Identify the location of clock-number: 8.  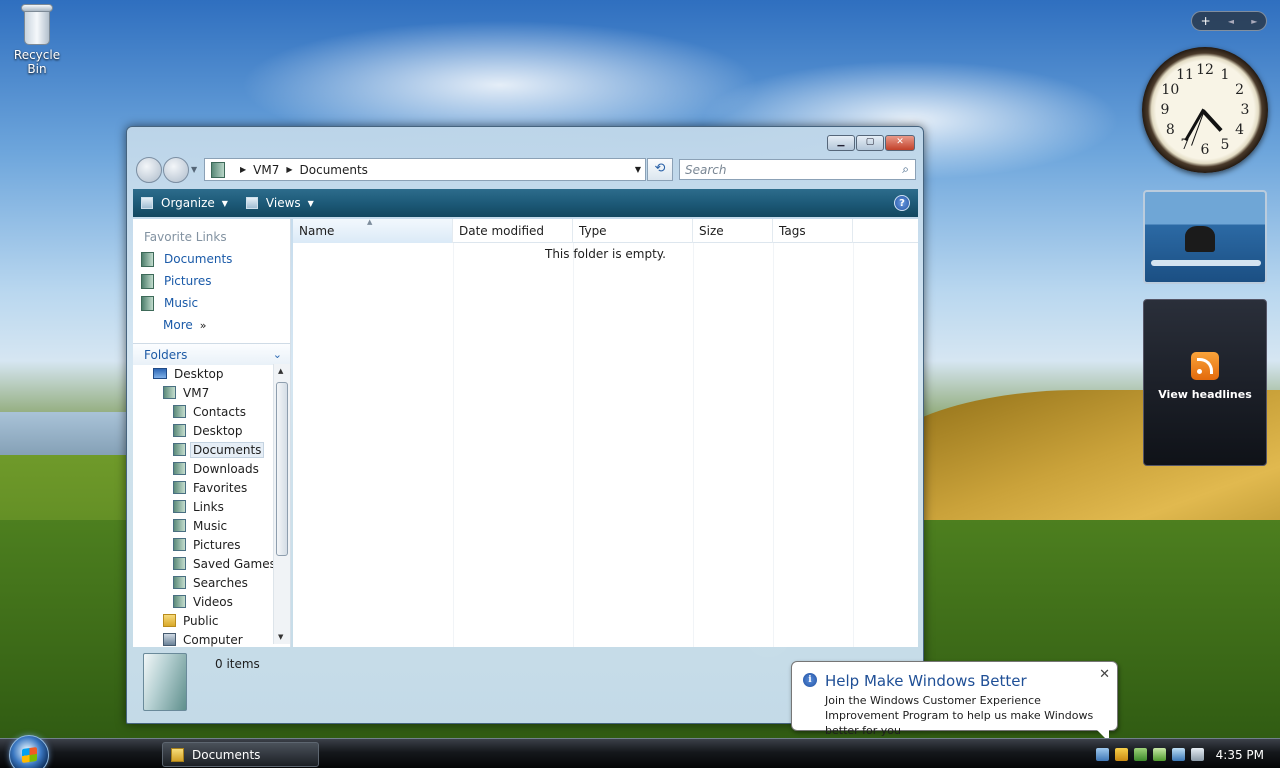
(1170, 130).